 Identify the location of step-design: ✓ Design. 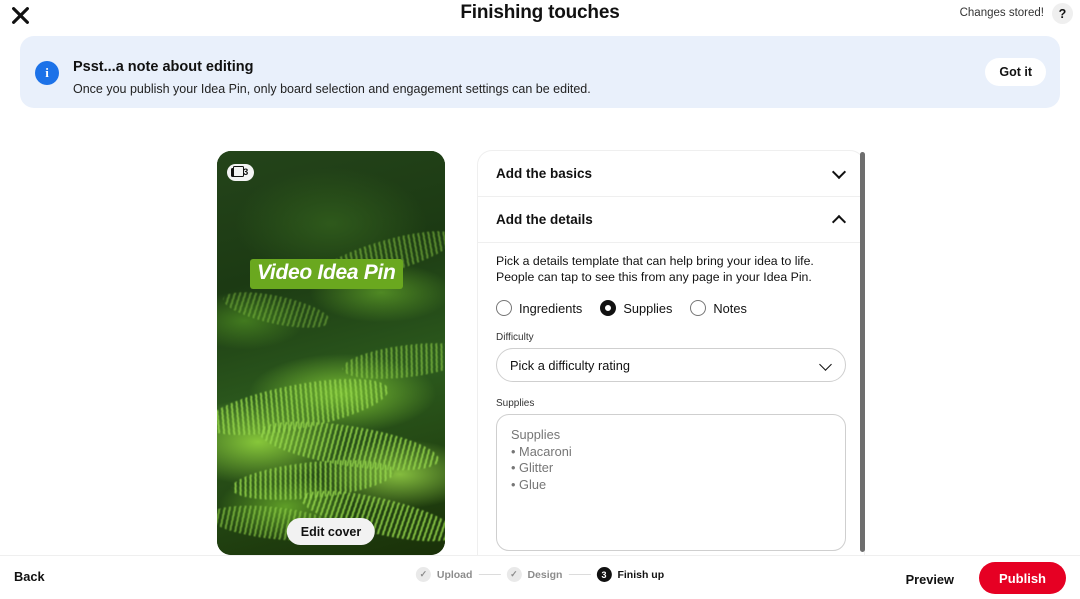
(534, 574).